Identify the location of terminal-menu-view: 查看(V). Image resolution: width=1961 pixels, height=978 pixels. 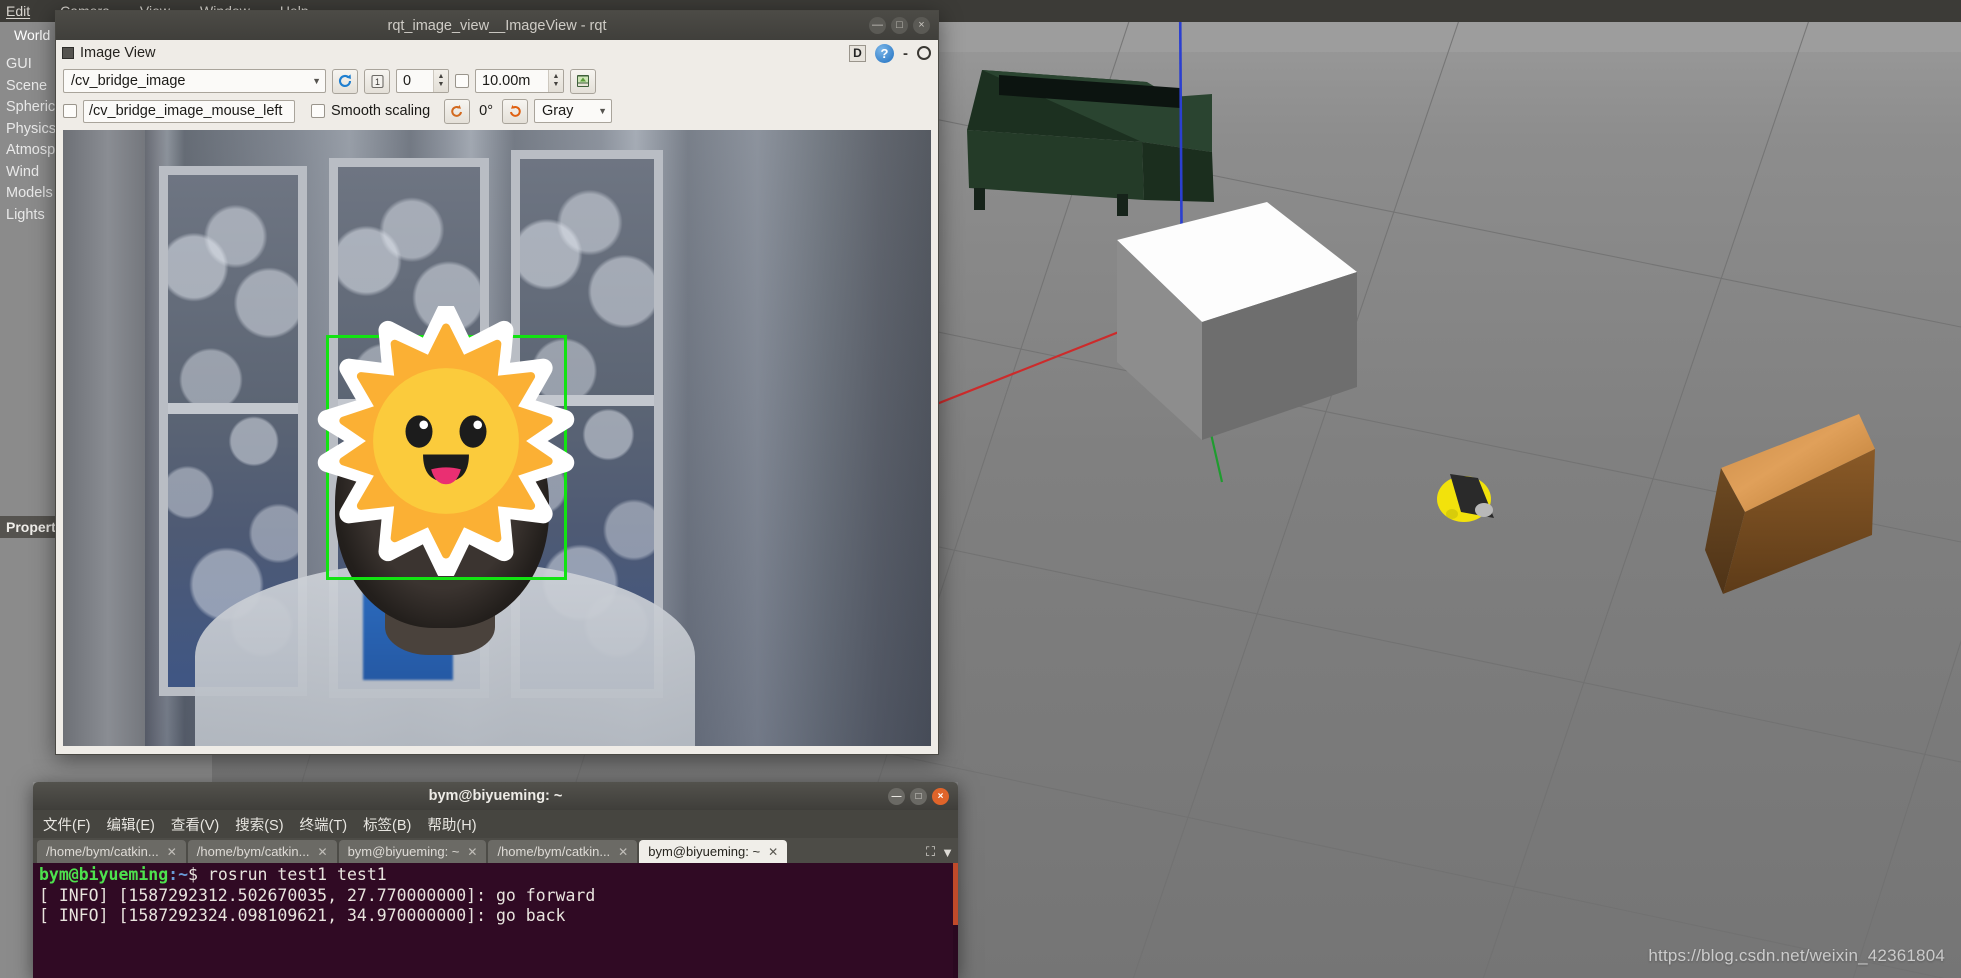
(195, 824).